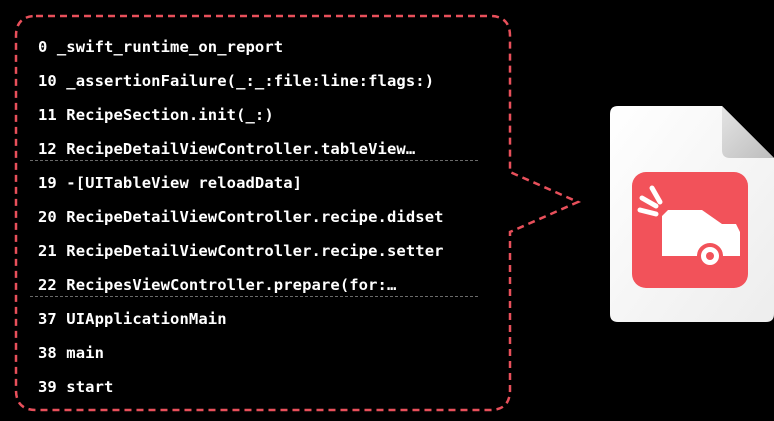 The height and width of the screenshot is (421, 774). I want to click on crash-report-document-icon, so click(692, 214).